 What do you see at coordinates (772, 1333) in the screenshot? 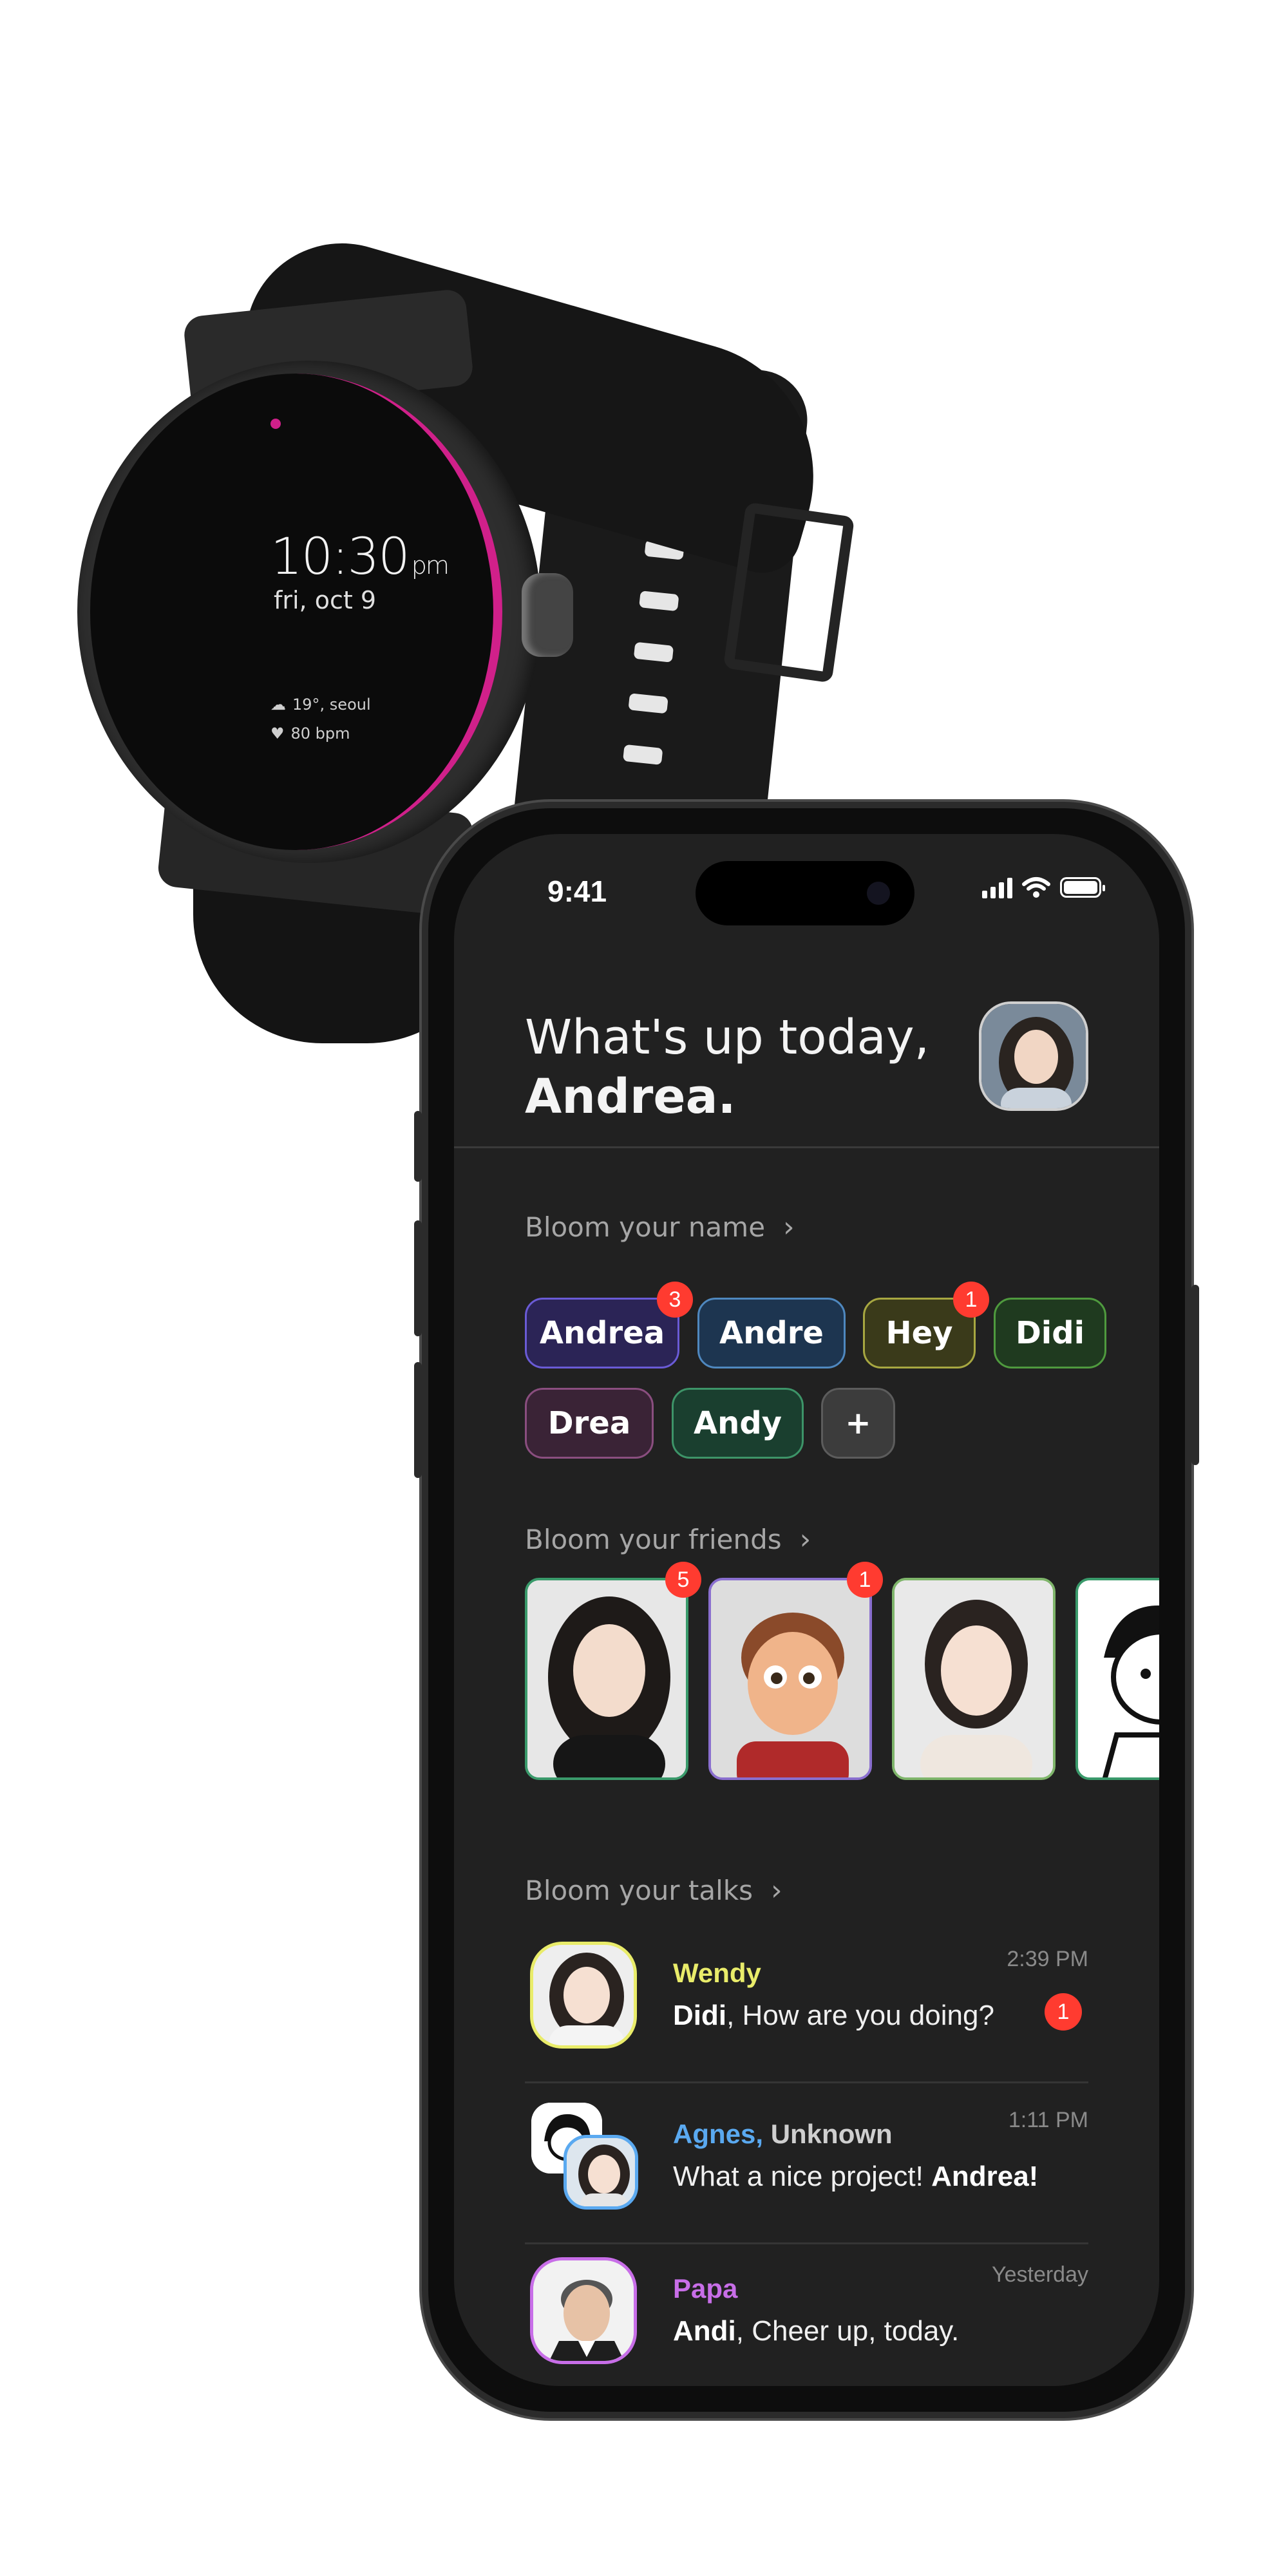
I see `name-chip-andre: Andre` at bounding box center [772, 1333].